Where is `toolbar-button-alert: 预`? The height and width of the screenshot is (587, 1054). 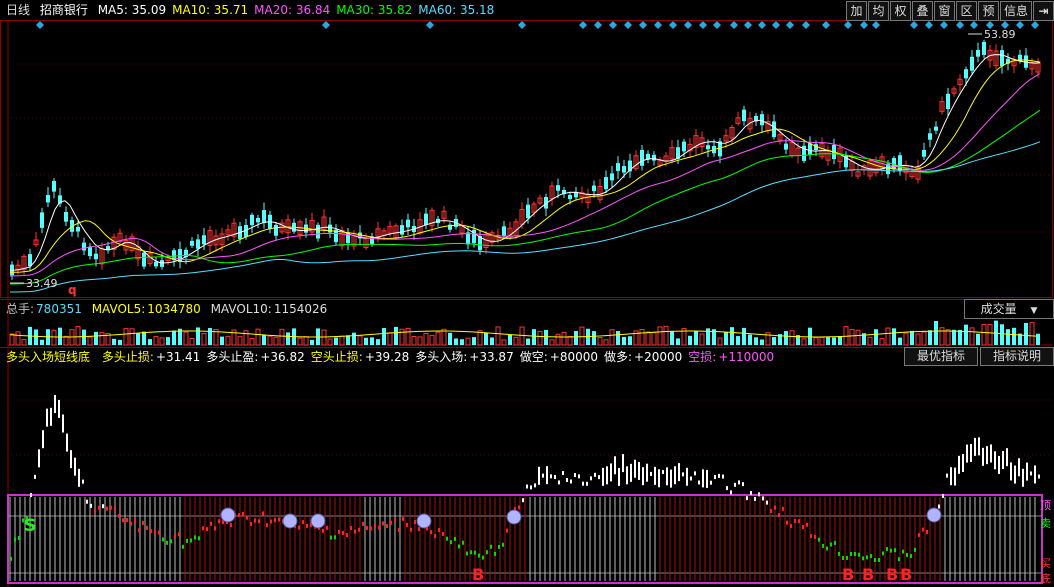 toolbar-button-alert: 预 is located at coordinates (988, 11).